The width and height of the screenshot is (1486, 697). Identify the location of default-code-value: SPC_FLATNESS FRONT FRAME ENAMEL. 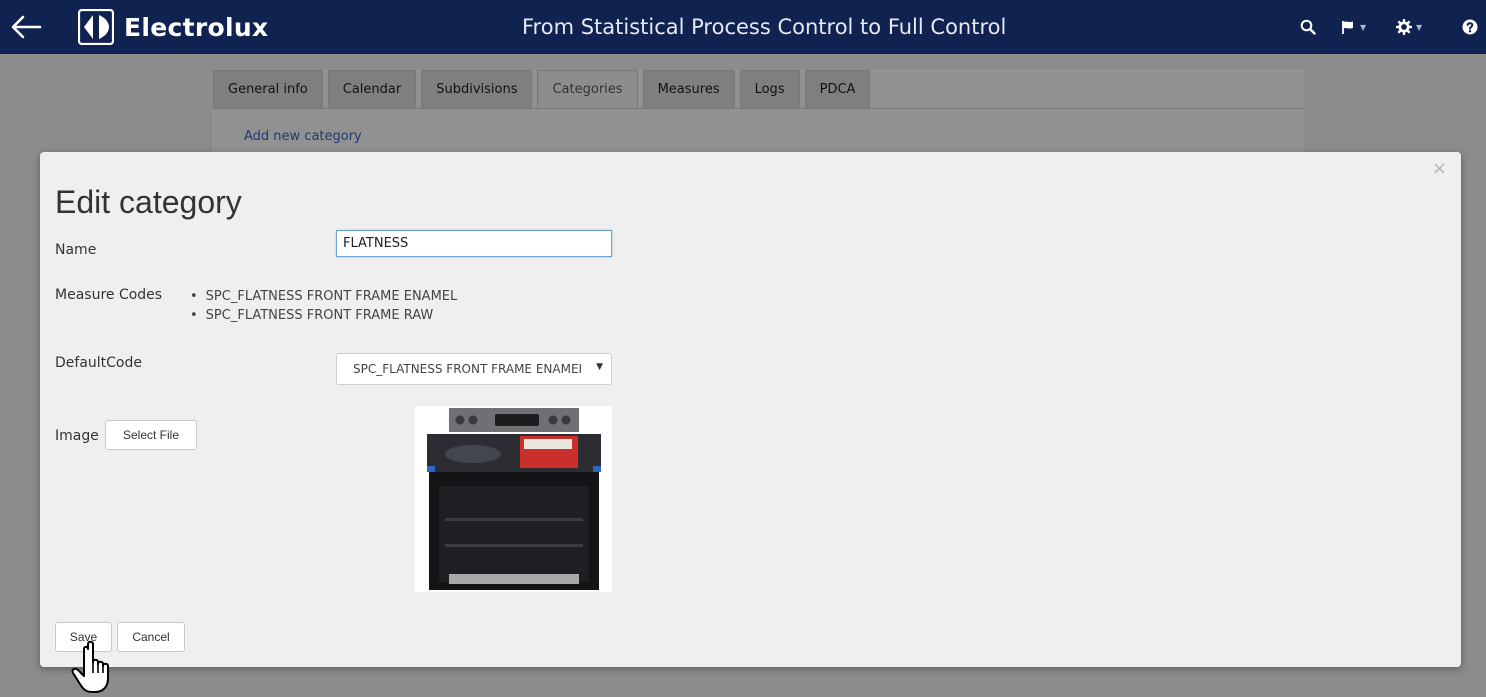
(467, 369).